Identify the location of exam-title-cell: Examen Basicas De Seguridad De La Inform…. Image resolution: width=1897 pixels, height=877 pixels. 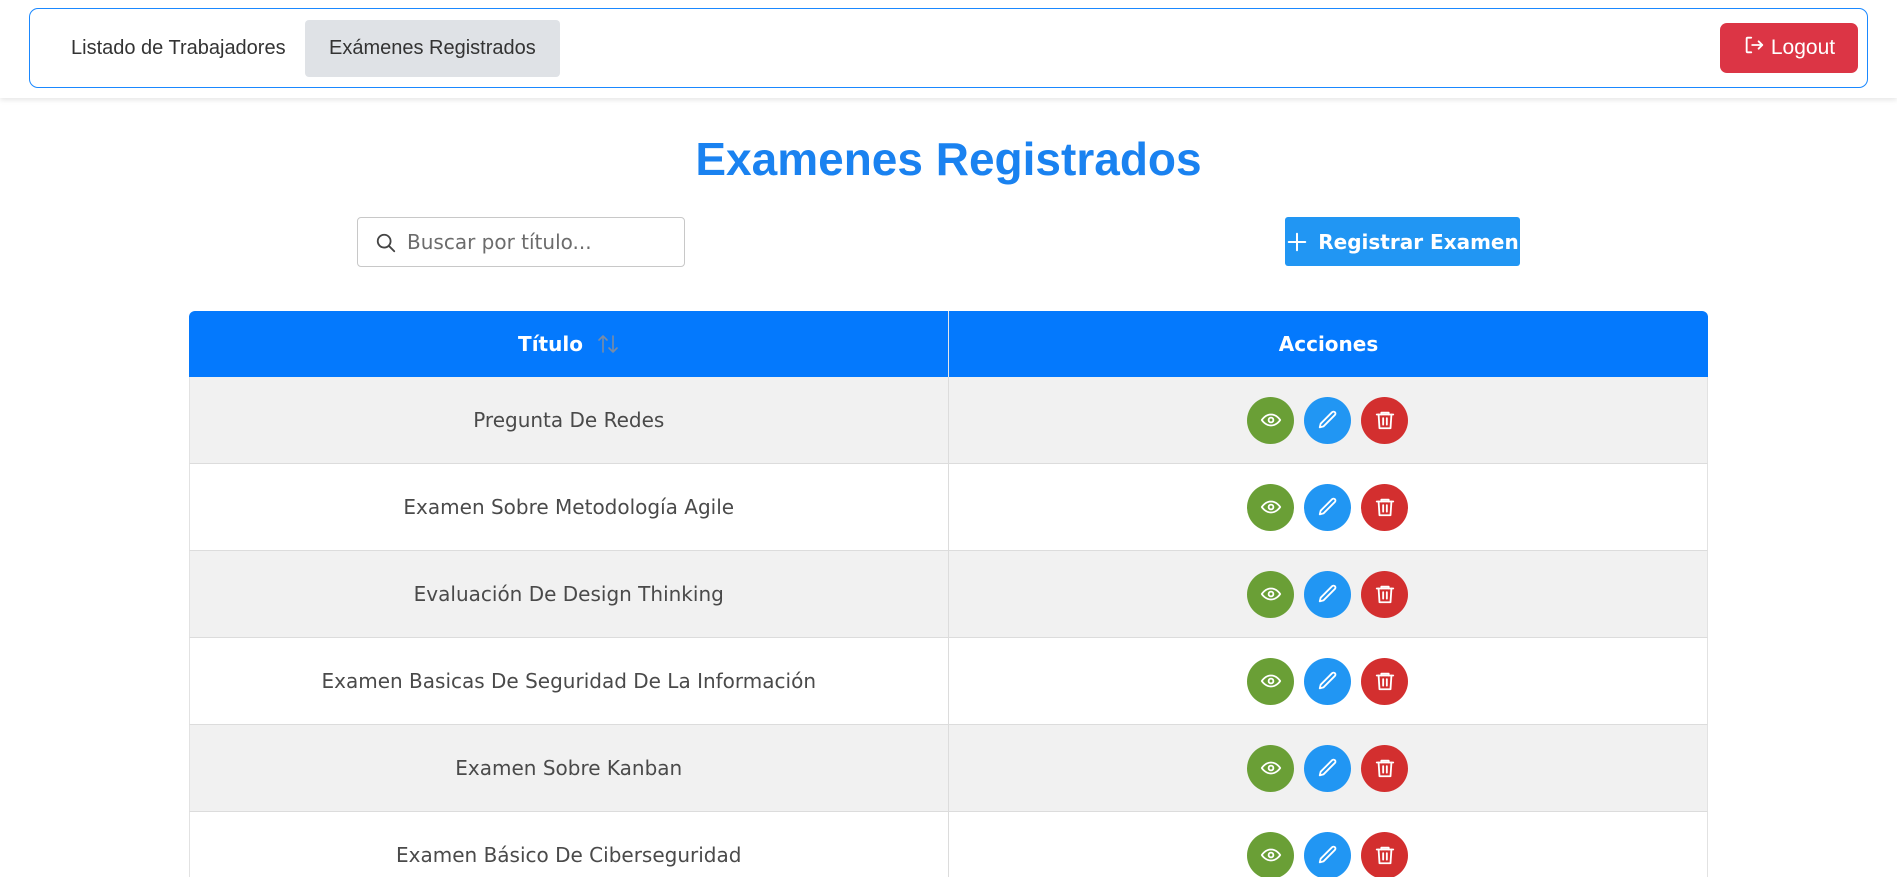
(569, 681).